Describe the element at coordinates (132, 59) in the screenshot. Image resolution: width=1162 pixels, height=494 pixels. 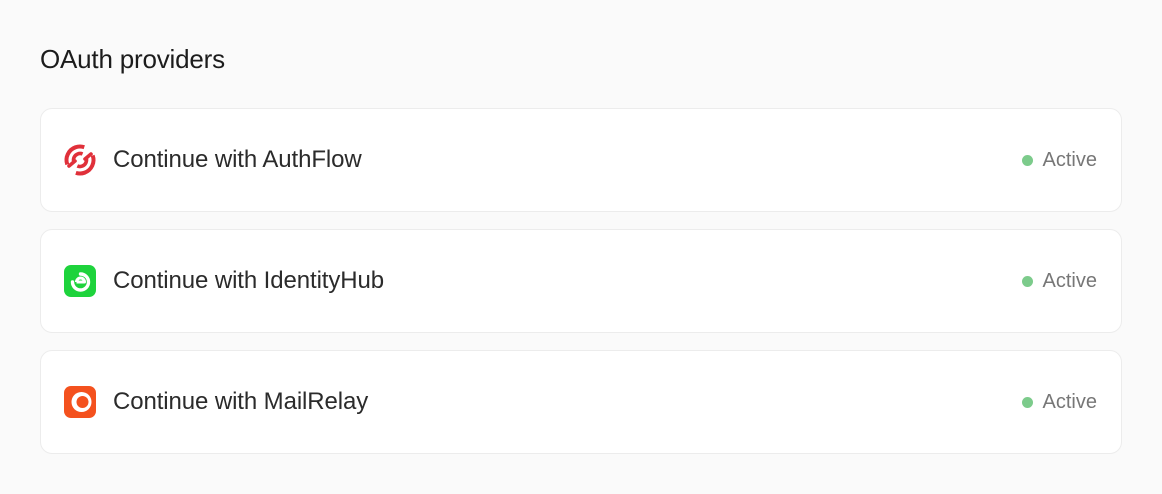
I see `section-title: OAuth providers` at that location.